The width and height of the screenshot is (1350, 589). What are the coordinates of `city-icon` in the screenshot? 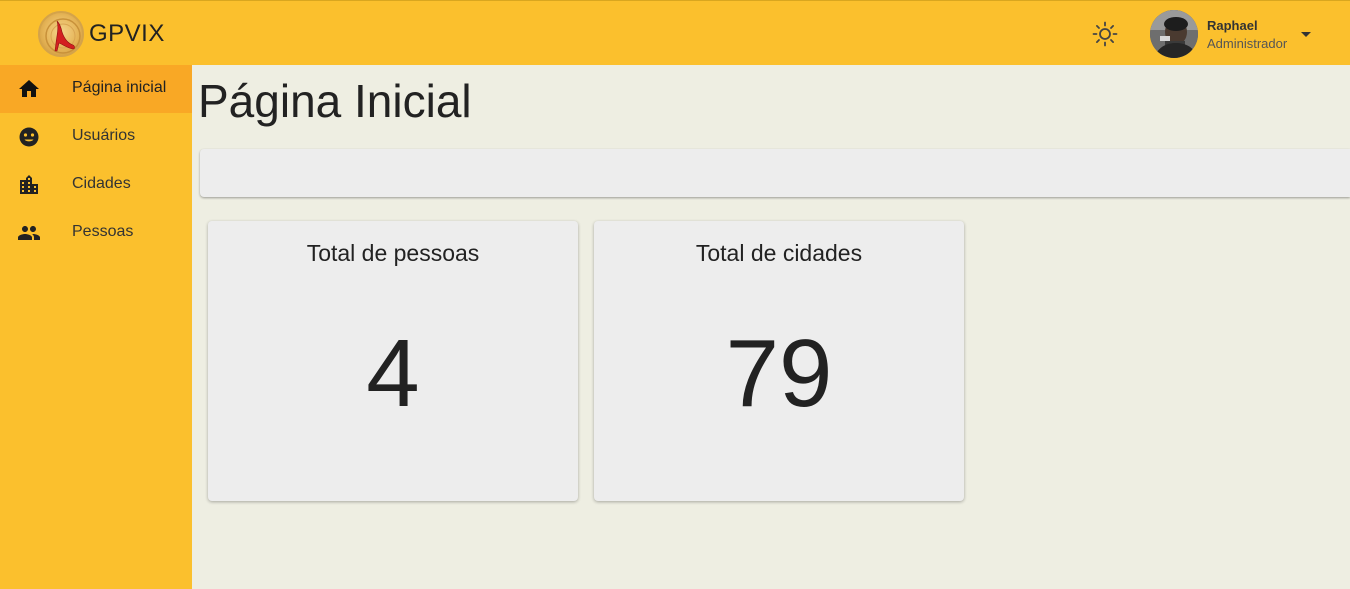 It's located at (29, 185).